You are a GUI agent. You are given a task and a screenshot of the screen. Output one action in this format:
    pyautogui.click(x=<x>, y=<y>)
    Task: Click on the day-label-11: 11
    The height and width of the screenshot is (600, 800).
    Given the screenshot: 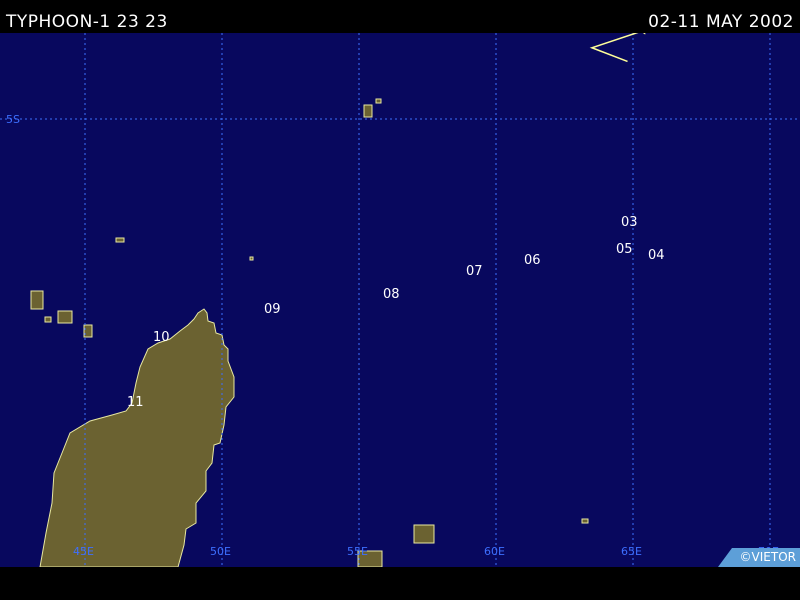 What is the action you would take?
    pyautogui.click(x=135, y=402)
    